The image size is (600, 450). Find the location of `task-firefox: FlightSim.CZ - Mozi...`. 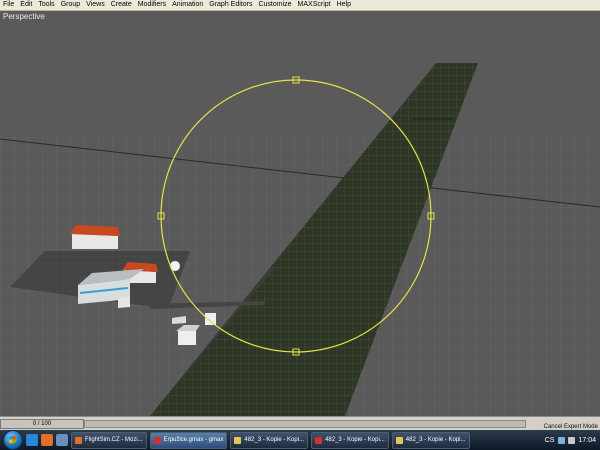

task-firefox: FlightSim.CZ - Mozi... is located at coordinates (109, 440).